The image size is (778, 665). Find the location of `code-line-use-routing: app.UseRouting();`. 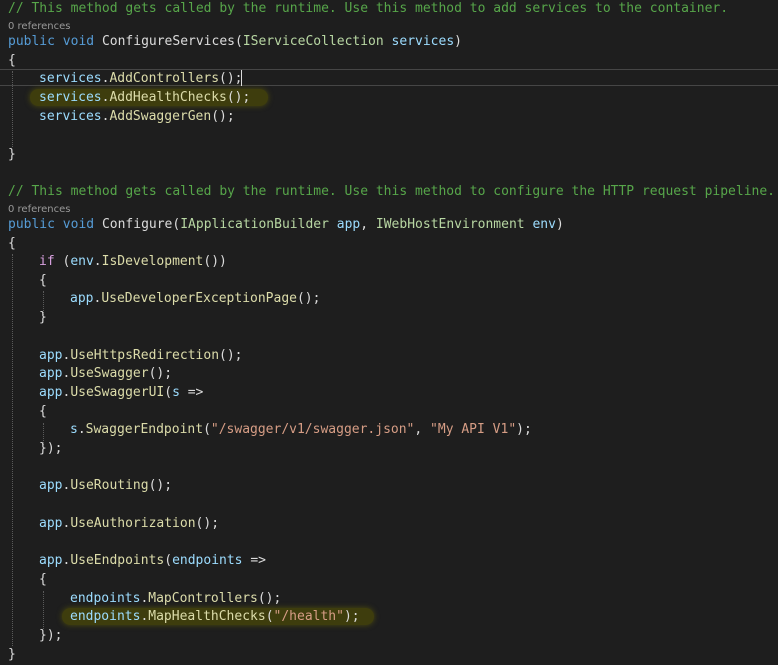

code-line-use-routing: app.UseRouting(); is located at coordinates (106, 485).